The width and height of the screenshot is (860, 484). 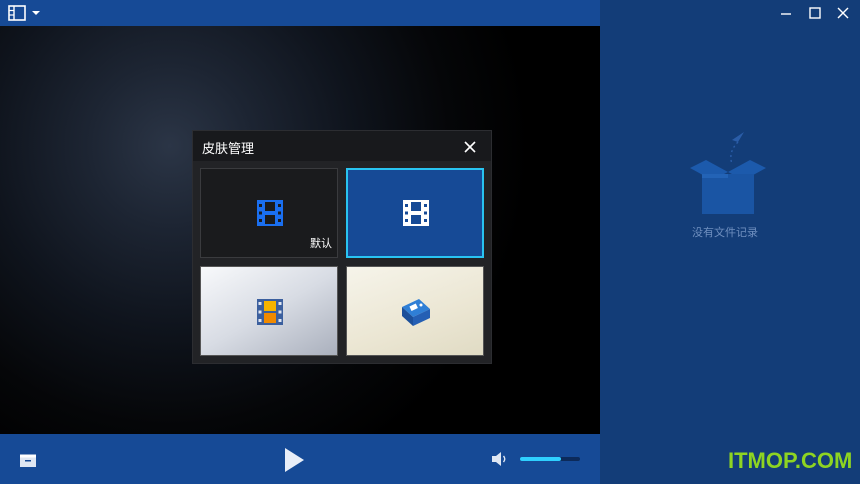 What do you see at coordinates (321, 243) in the screenshot?
I see `skin-label: 默认` at bounding box center [321, 243].